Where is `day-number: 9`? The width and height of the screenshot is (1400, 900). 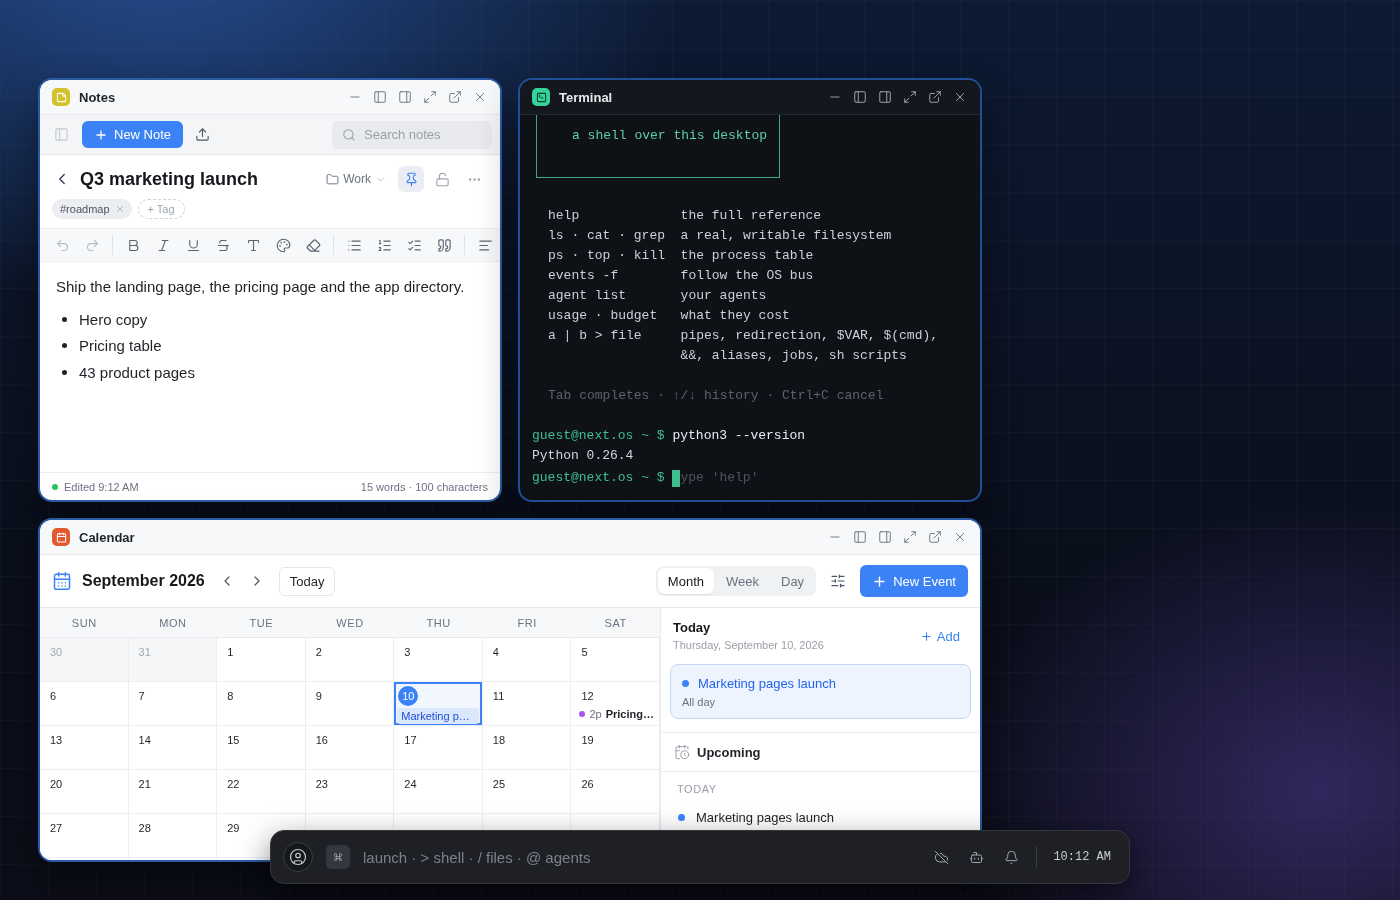 day-number: 9 is located at coordinates (318, 696).